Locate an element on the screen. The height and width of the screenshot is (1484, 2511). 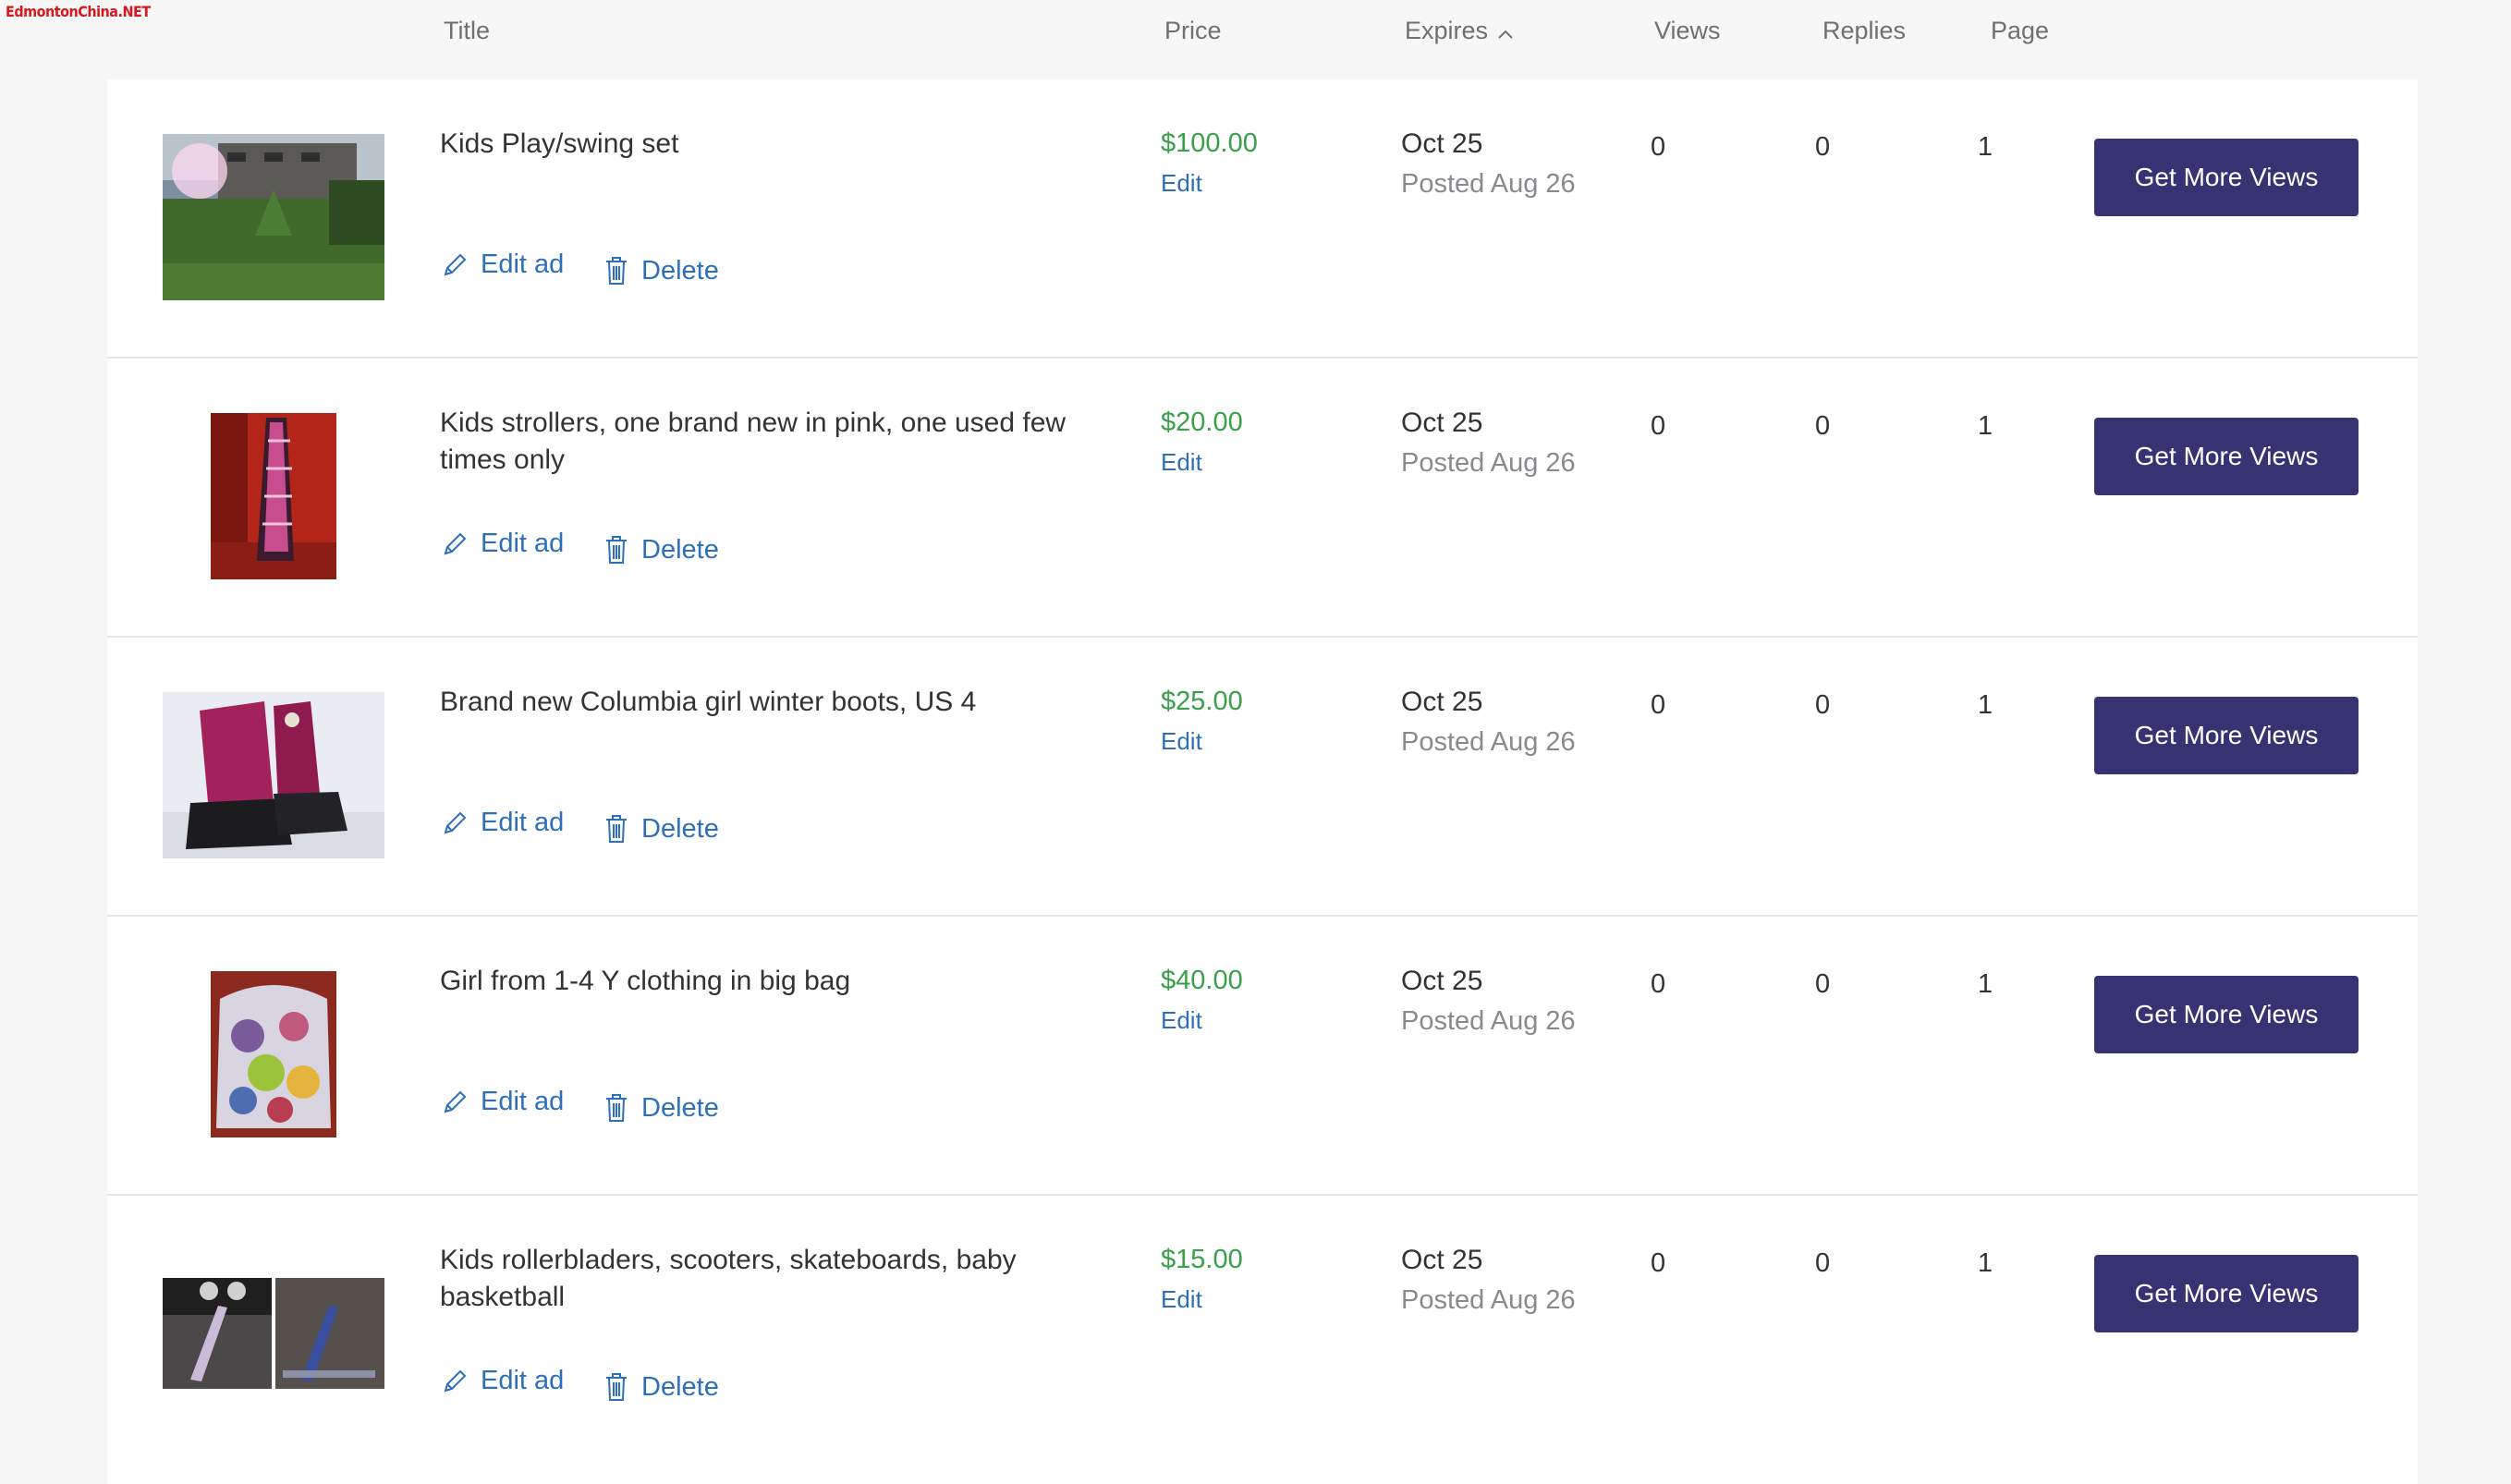
column-header-expires-label: Expires is located at coordinates (1447, 30).